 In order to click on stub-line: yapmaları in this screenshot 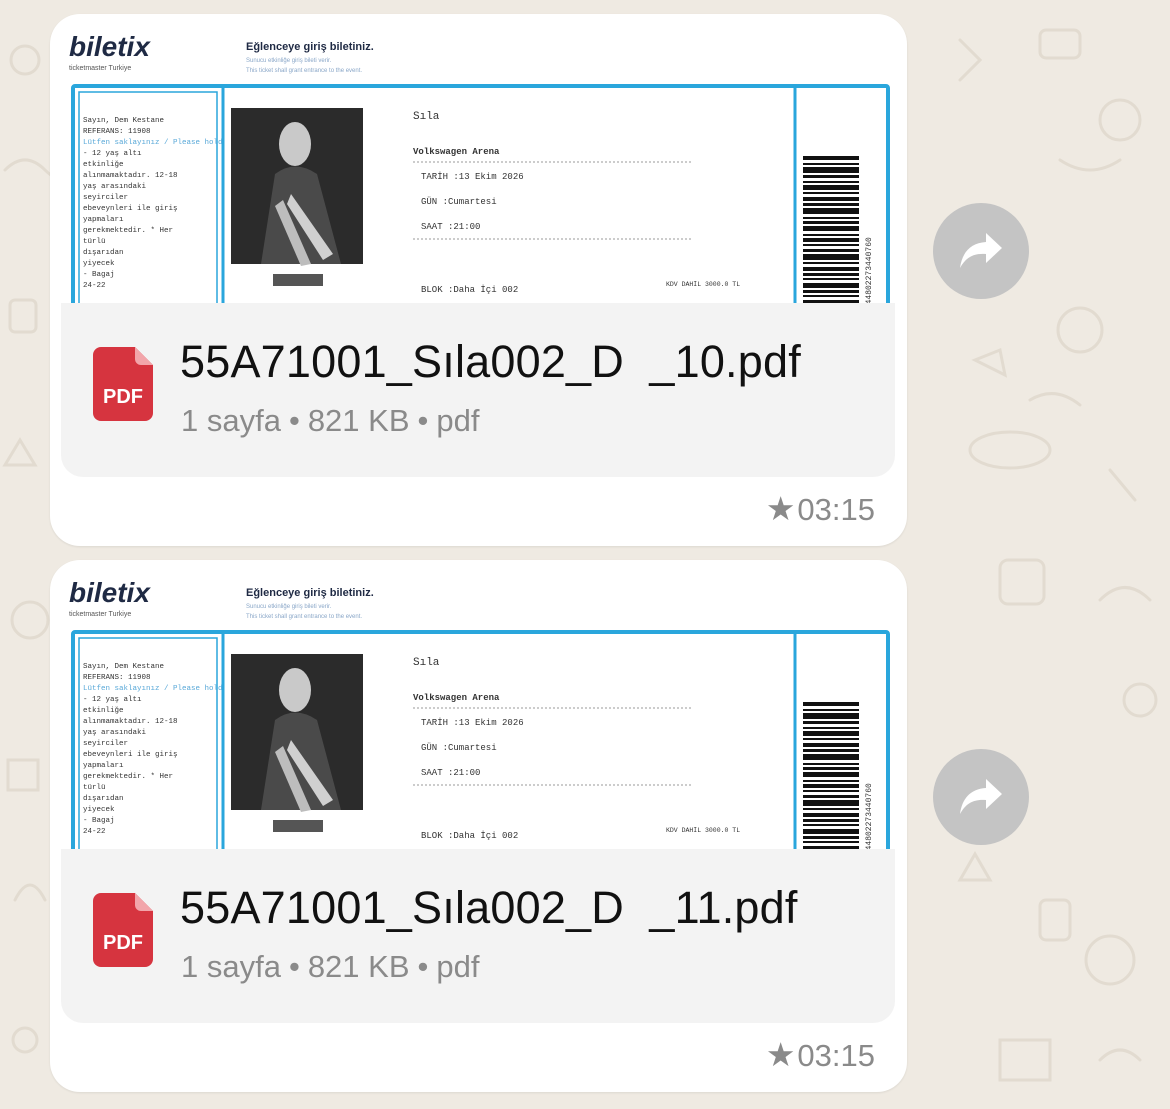, I will do `click(103, 220)`.